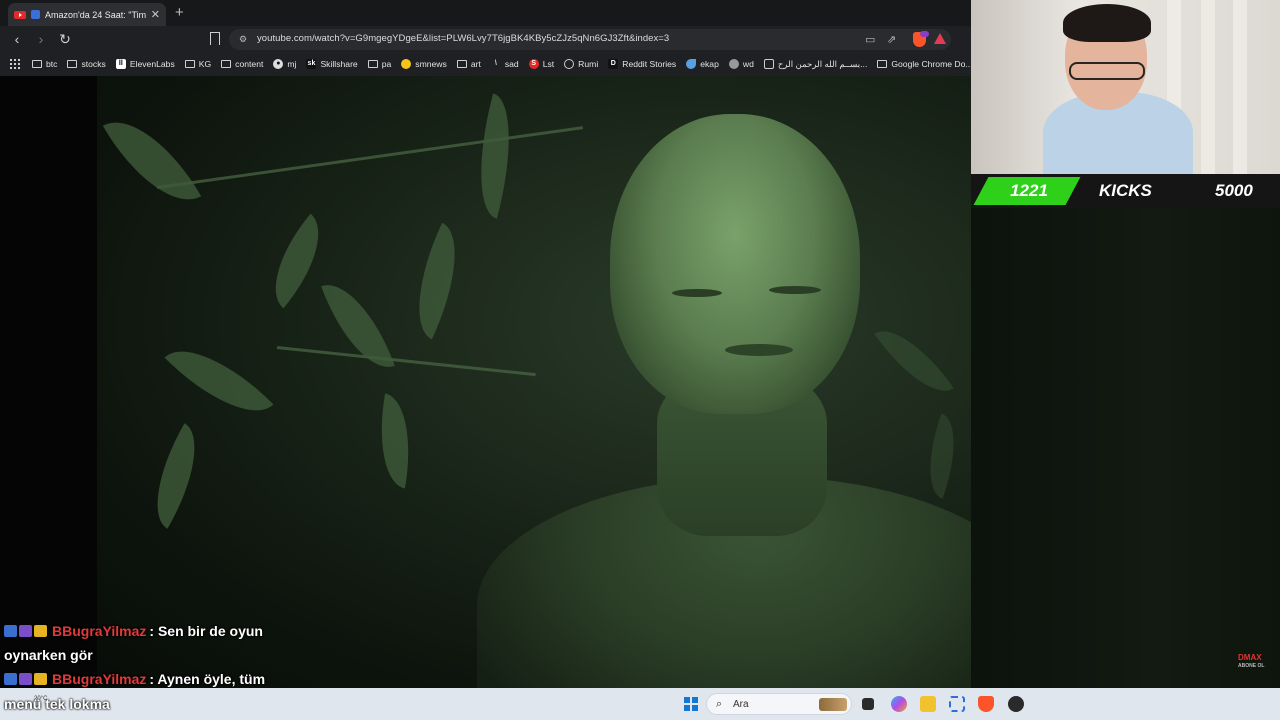 This screenshot has height=720, width=1280. What do you see at coordinates (155, 14) in the screenshot?
I see `close-tab-icon: ✕` at bounding box center [155, 14].